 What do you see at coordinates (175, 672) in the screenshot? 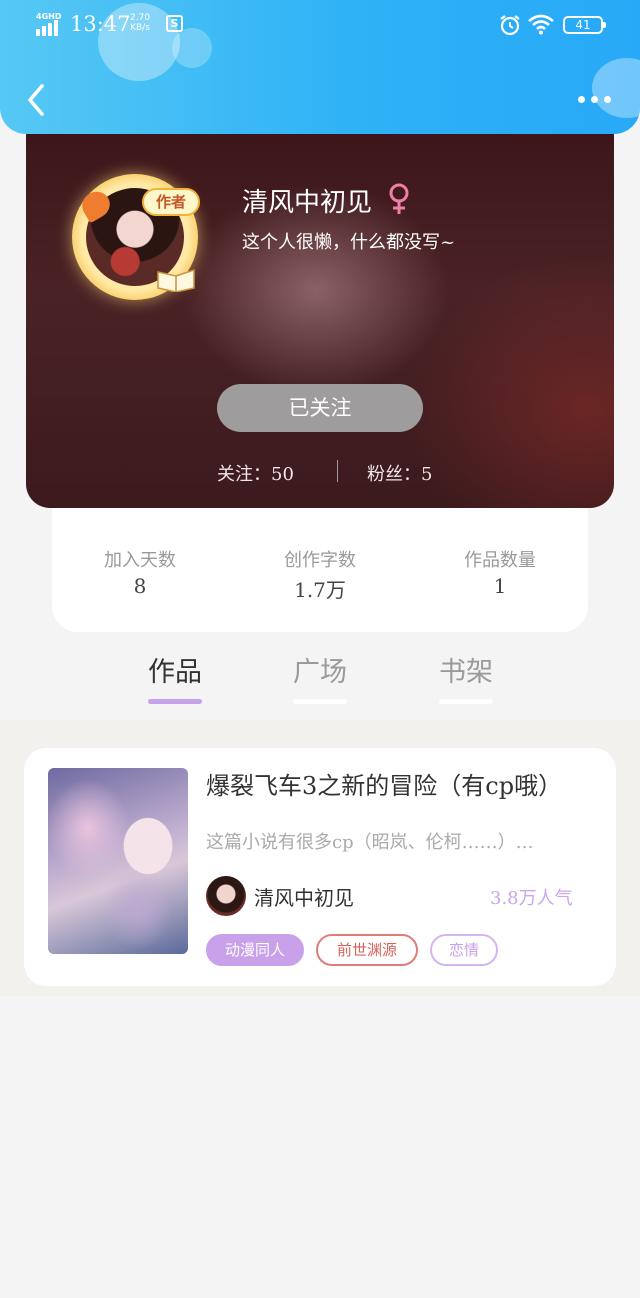
I see `tab-label: 作品` at bounding box center [175, 672].